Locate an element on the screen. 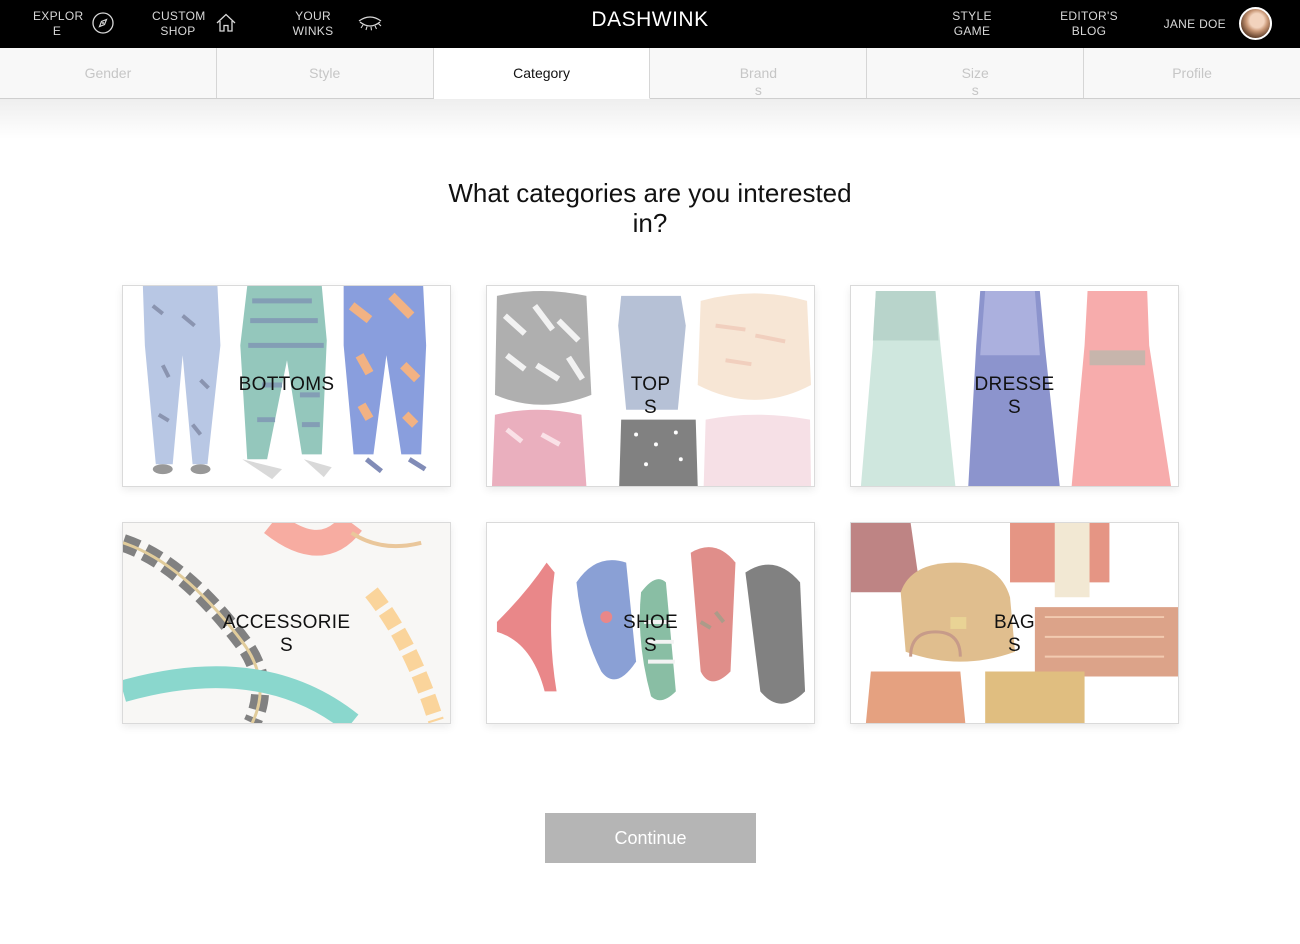 The width and height of the screenshot is (1300, 944). tabs-shadow is located at coordinates (650, 119).